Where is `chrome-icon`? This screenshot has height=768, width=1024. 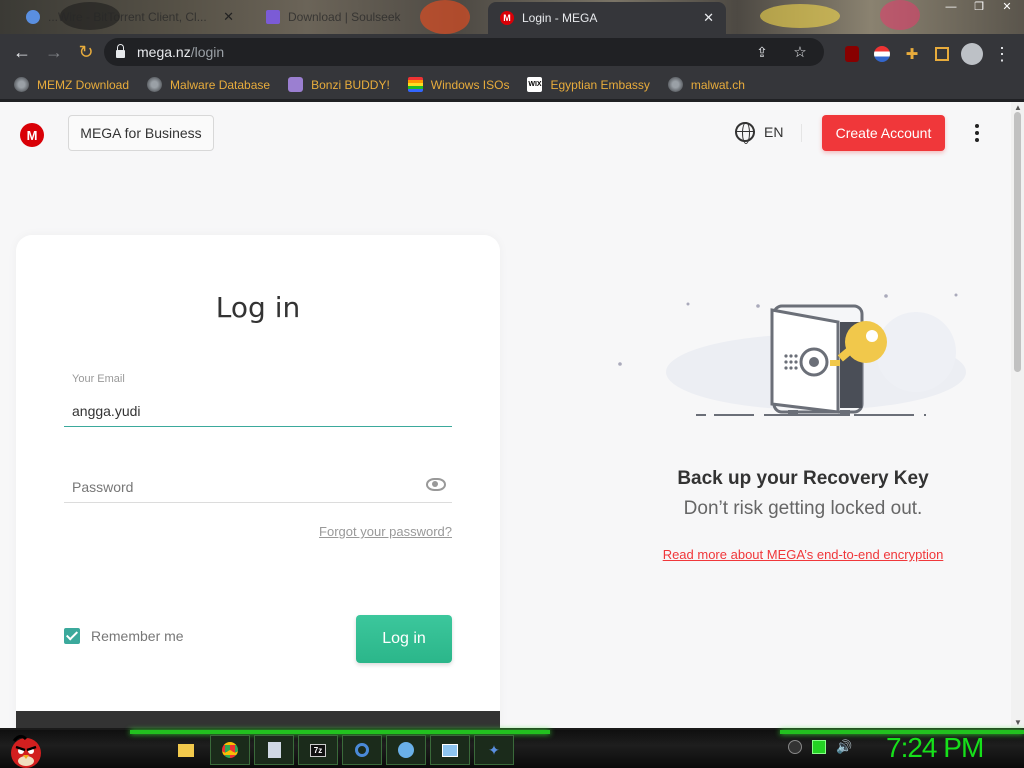
chrome-icon is located at coordinates (230, 750).